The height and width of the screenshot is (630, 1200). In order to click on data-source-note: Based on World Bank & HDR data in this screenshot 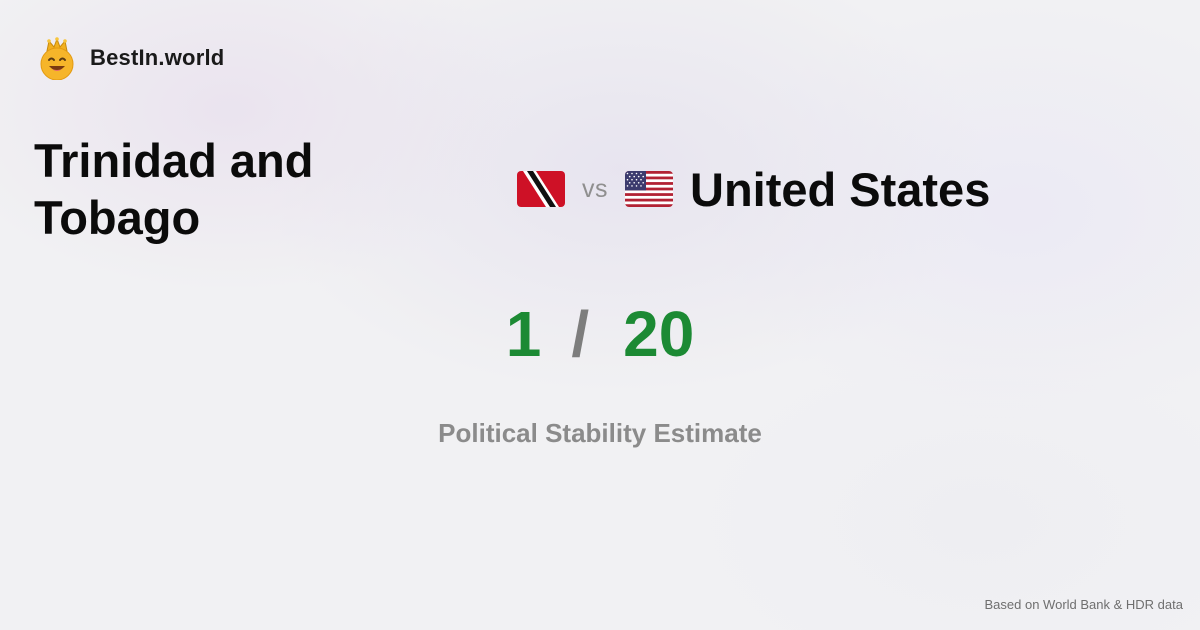, I will do `click(1083, 604)`.